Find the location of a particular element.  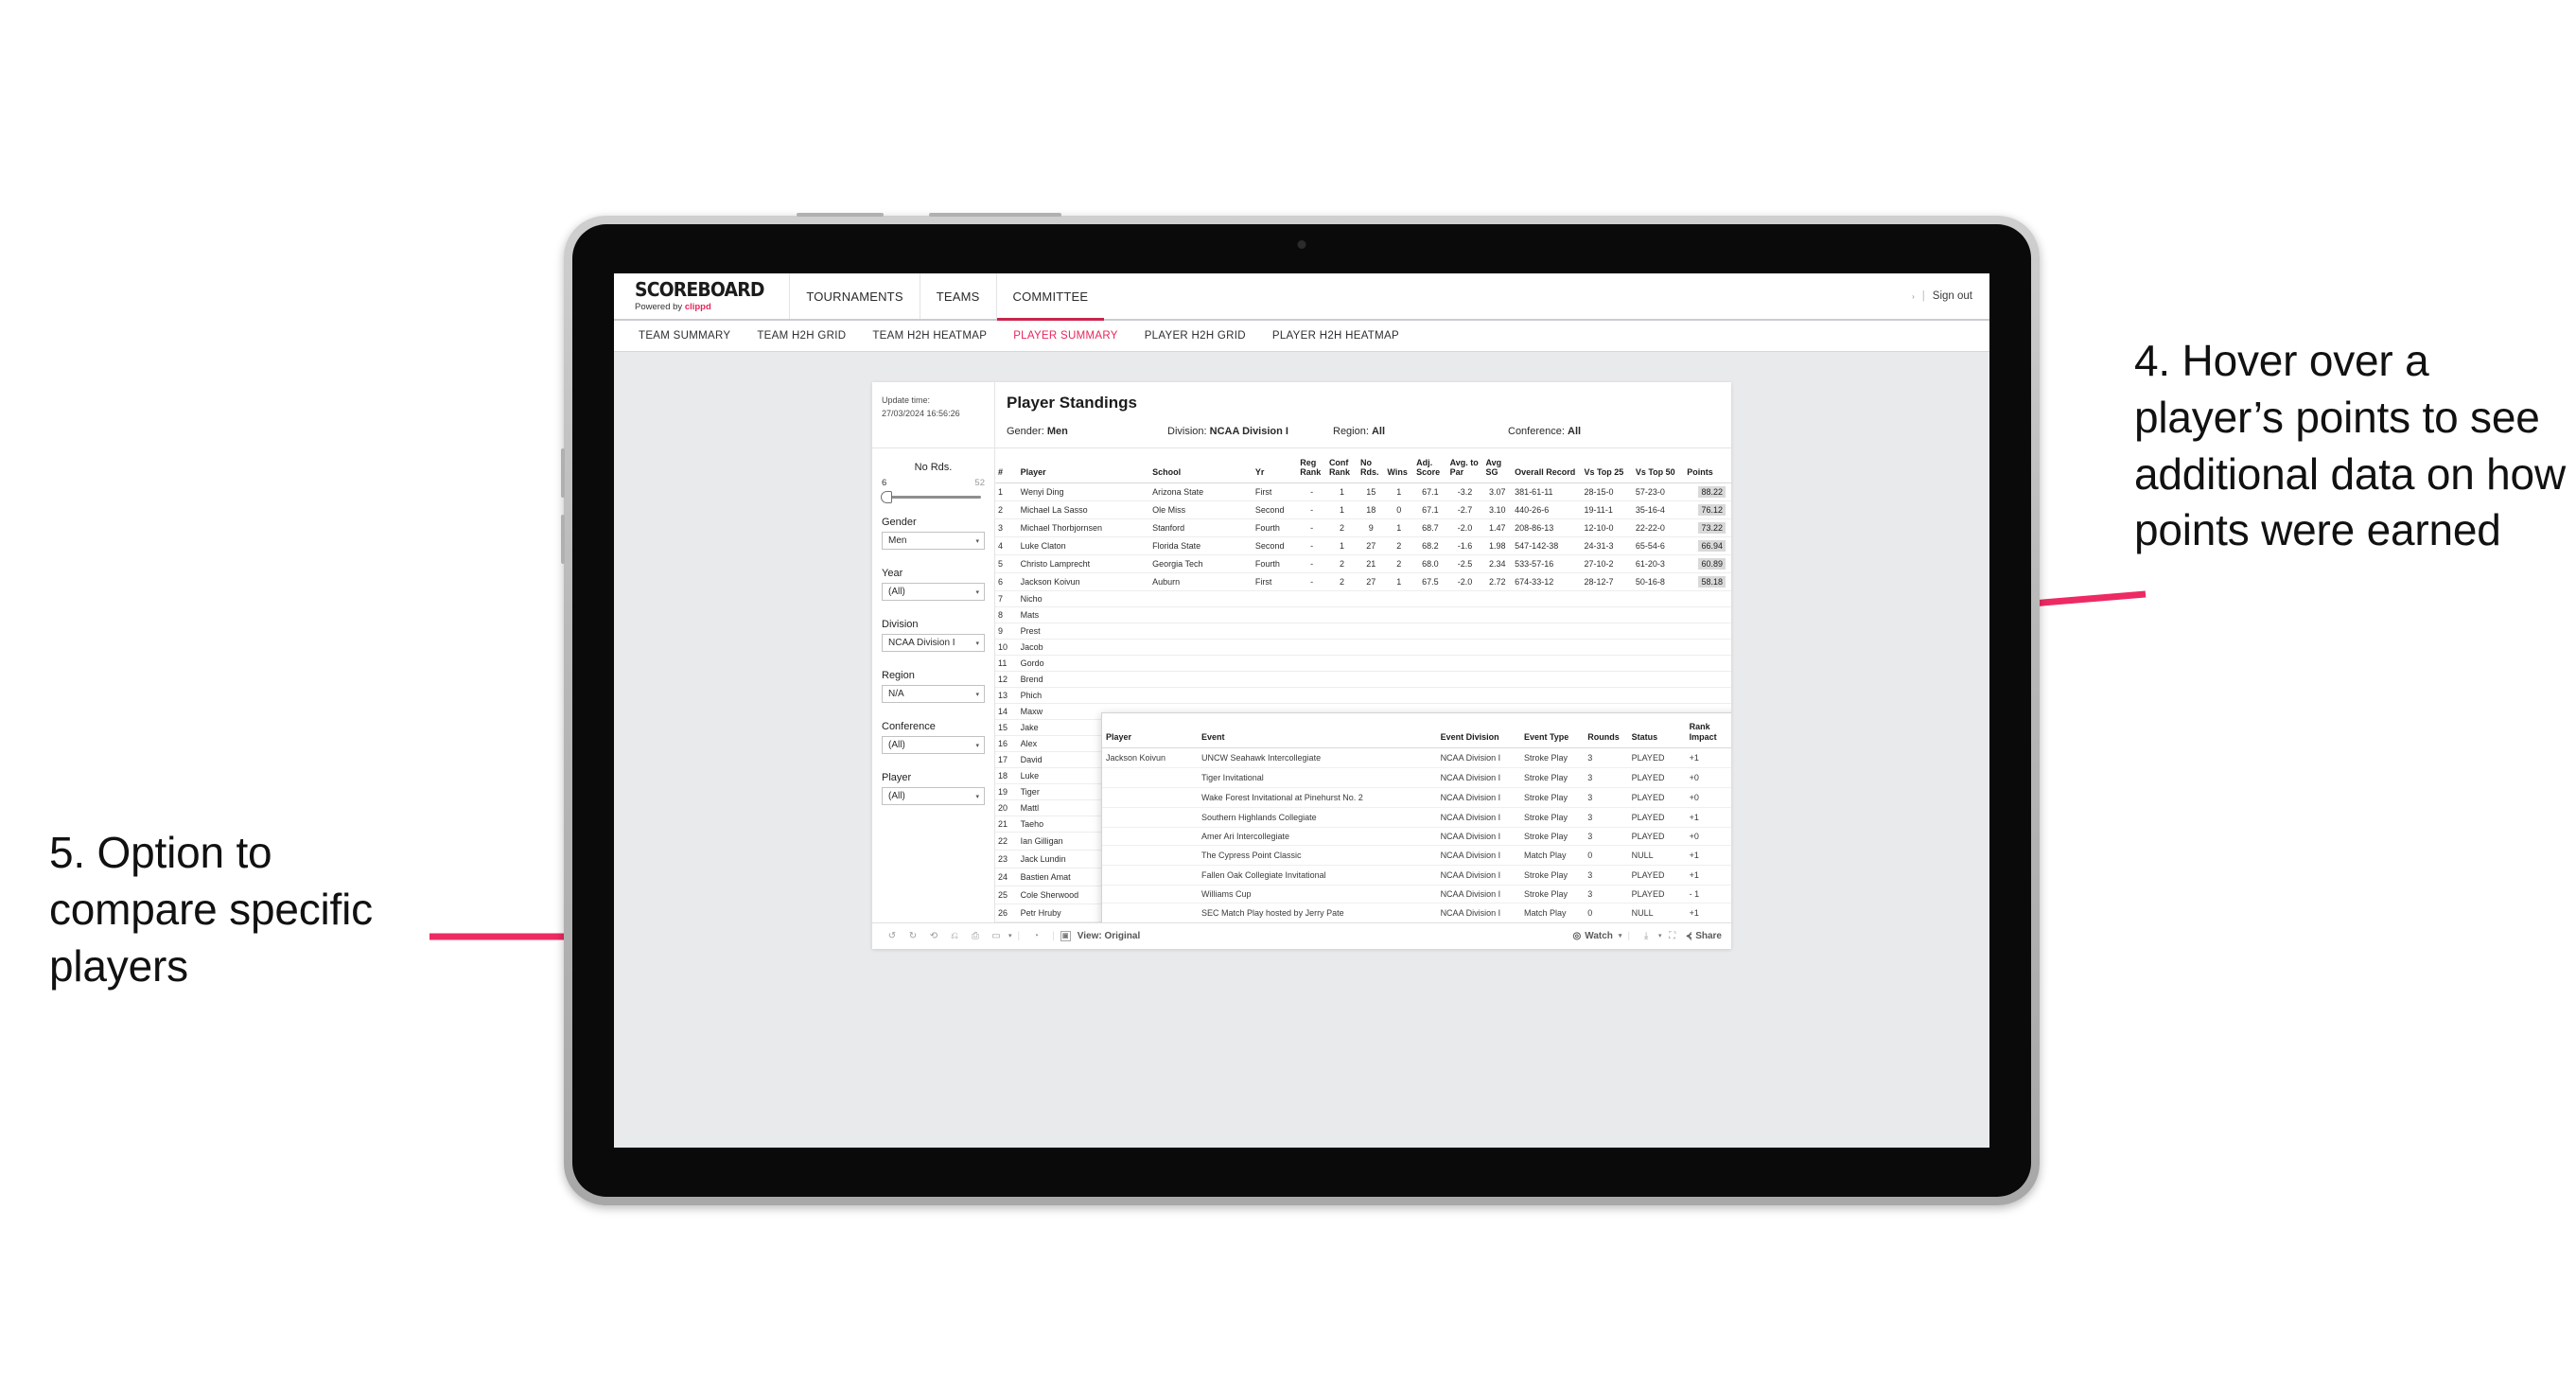

nav-item-teams: TEAMS is located at coordinates (958, 296).